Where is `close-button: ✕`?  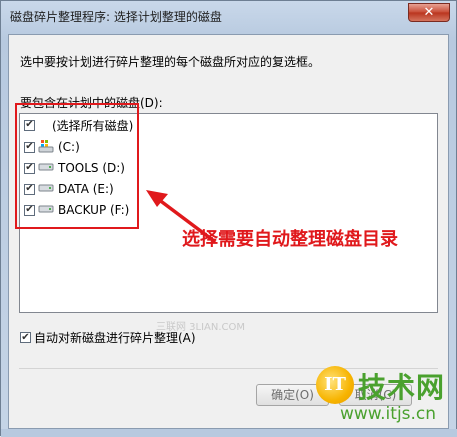 close-button: ✕ is located at coordinates (429, 12).